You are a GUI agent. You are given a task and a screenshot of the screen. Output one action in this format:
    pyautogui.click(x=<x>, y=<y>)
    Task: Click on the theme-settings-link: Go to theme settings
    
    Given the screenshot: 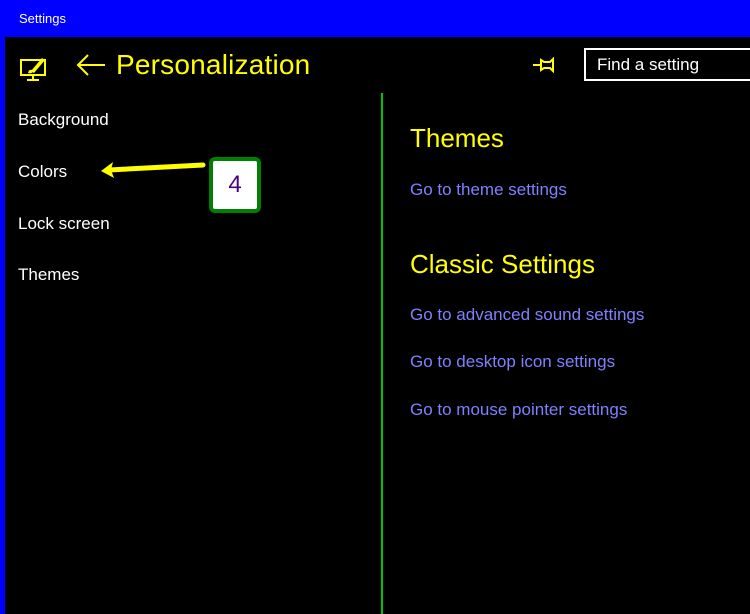 What is the action you would take?
    pyautogui.click(x=488, y=190)
    